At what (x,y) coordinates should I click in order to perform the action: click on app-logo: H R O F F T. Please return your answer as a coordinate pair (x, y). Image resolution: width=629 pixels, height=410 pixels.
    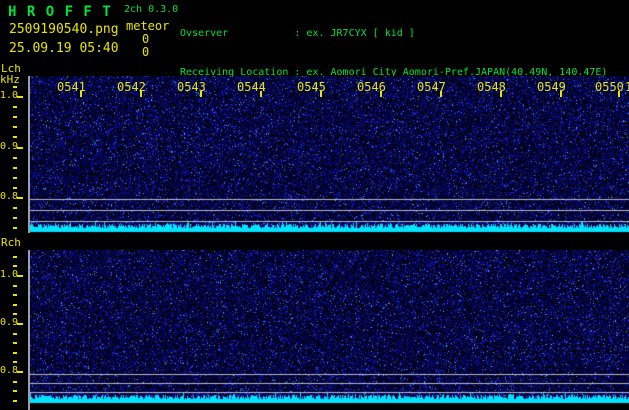
    Looking at the image, I should click on (60, 12).